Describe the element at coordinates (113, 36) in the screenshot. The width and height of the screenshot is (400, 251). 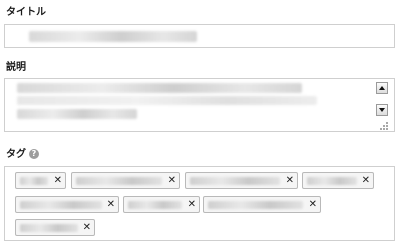
I see `title-redacted-text` at that location.